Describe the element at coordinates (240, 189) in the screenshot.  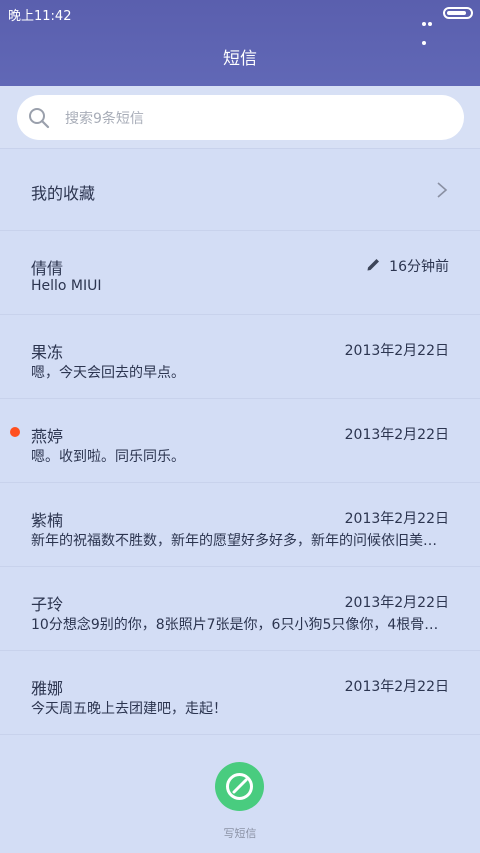
I see `favorites-row: 我的收藏` at that location.